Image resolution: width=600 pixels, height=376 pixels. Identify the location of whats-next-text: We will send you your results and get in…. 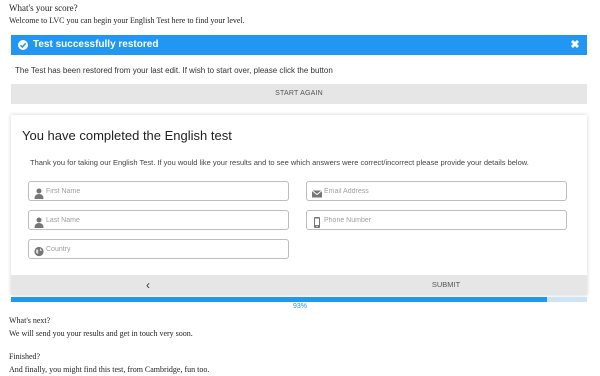
(101, 333).